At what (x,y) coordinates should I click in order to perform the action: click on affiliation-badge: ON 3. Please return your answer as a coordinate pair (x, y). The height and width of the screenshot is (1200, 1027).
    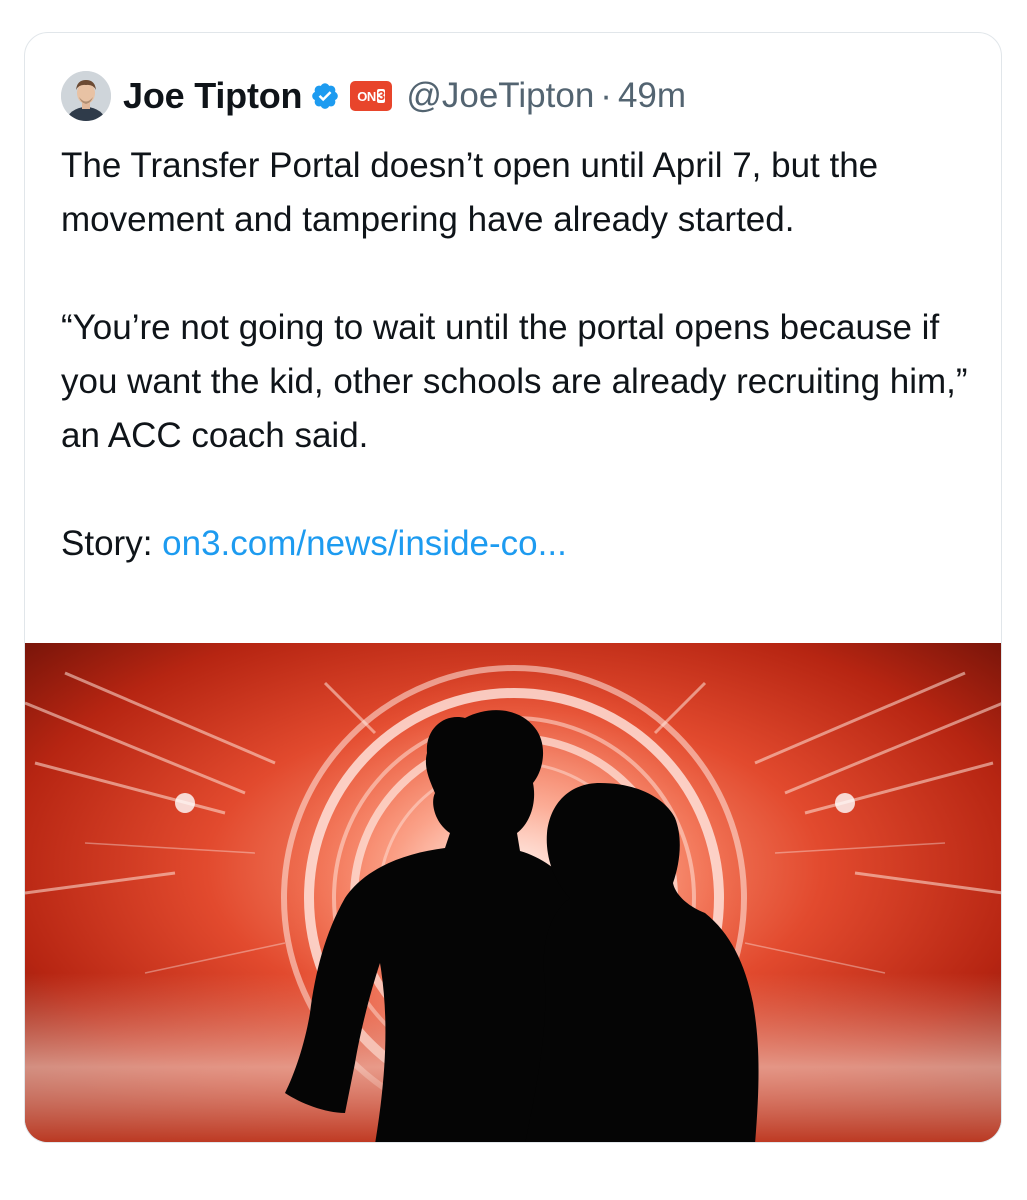
    Looking at the image, I should click on (371, 96).